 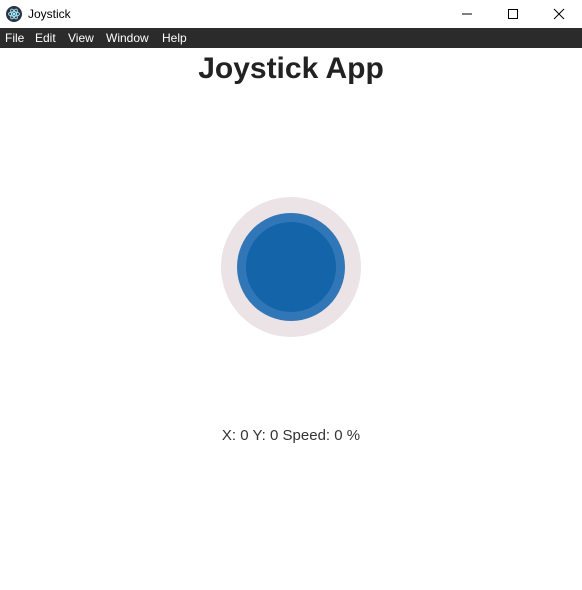 I want to click on menu-window: Window, so click(x=127, y=38).